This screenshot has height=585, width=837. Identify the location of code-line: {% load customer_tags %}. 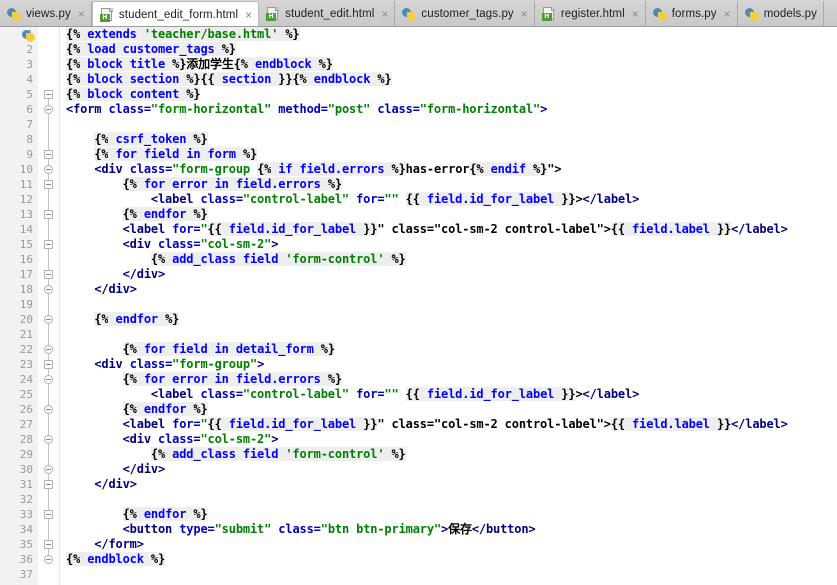
(451, 49).